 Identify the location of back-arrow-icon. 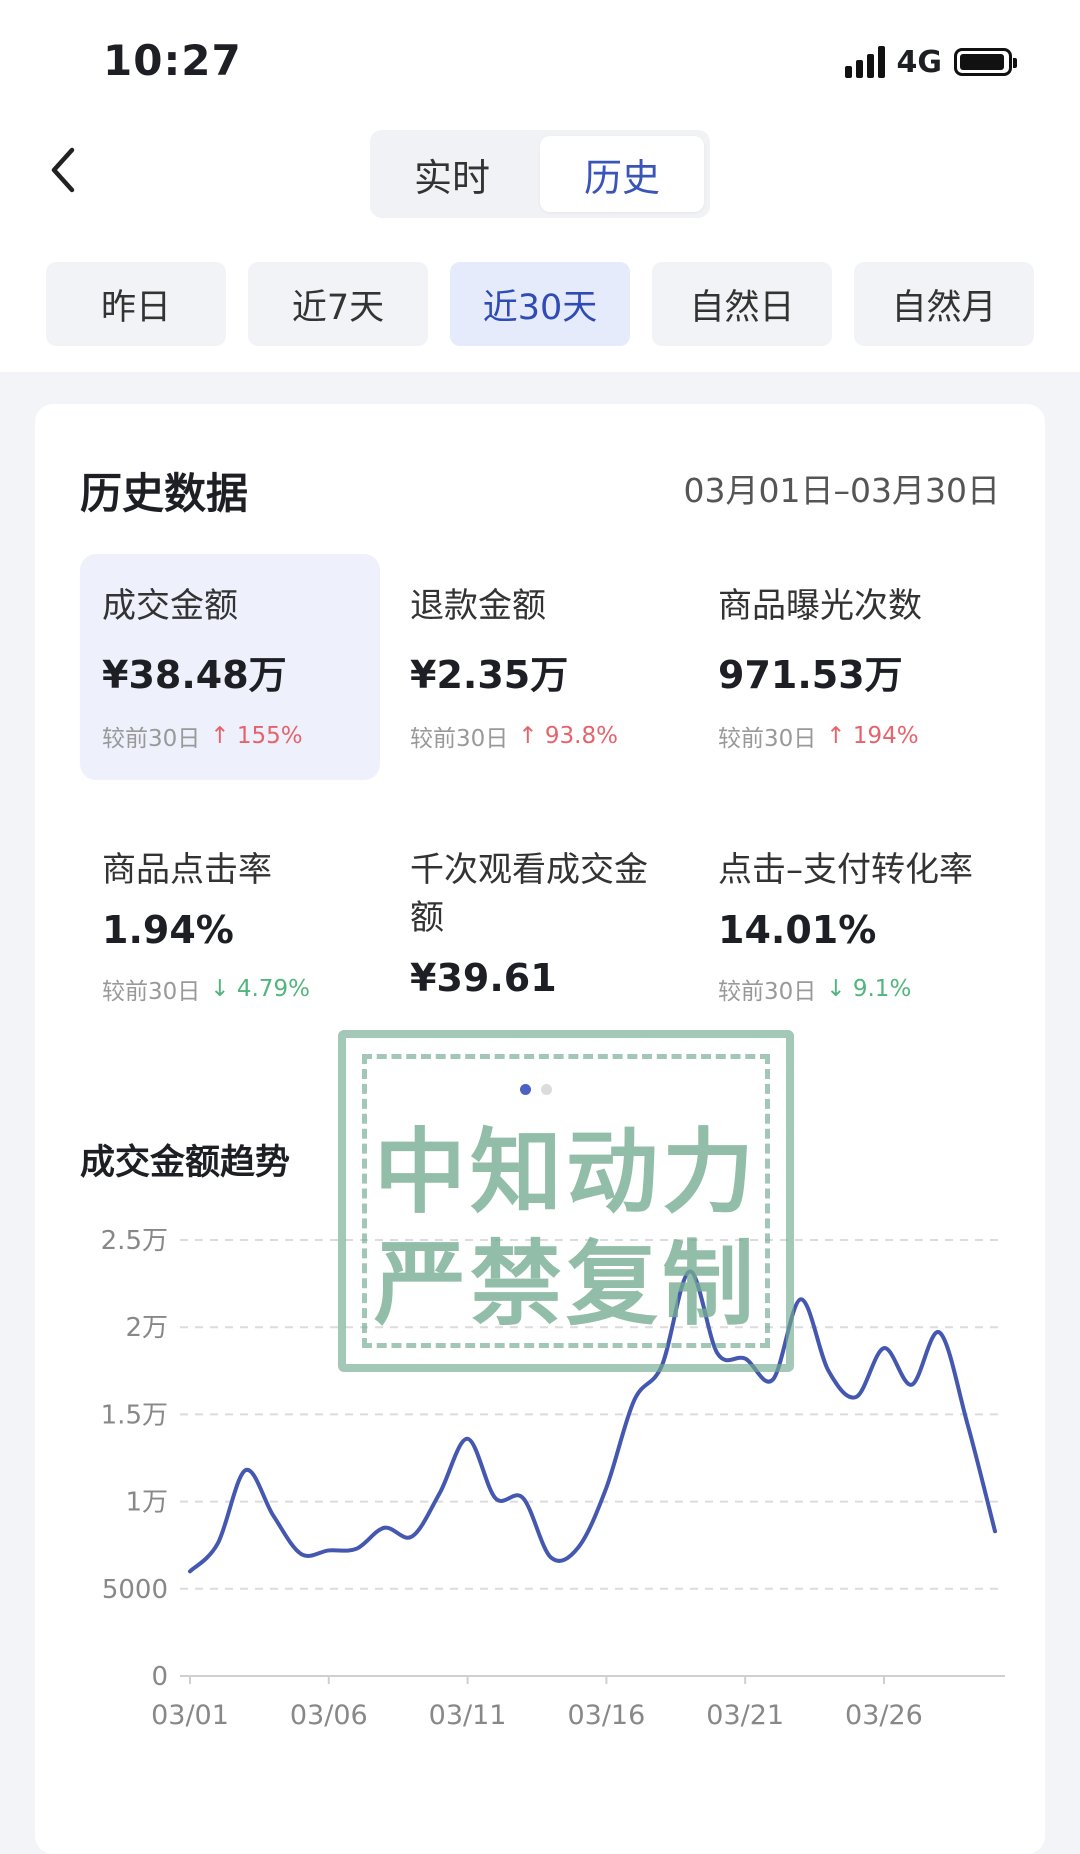
(70, 170).